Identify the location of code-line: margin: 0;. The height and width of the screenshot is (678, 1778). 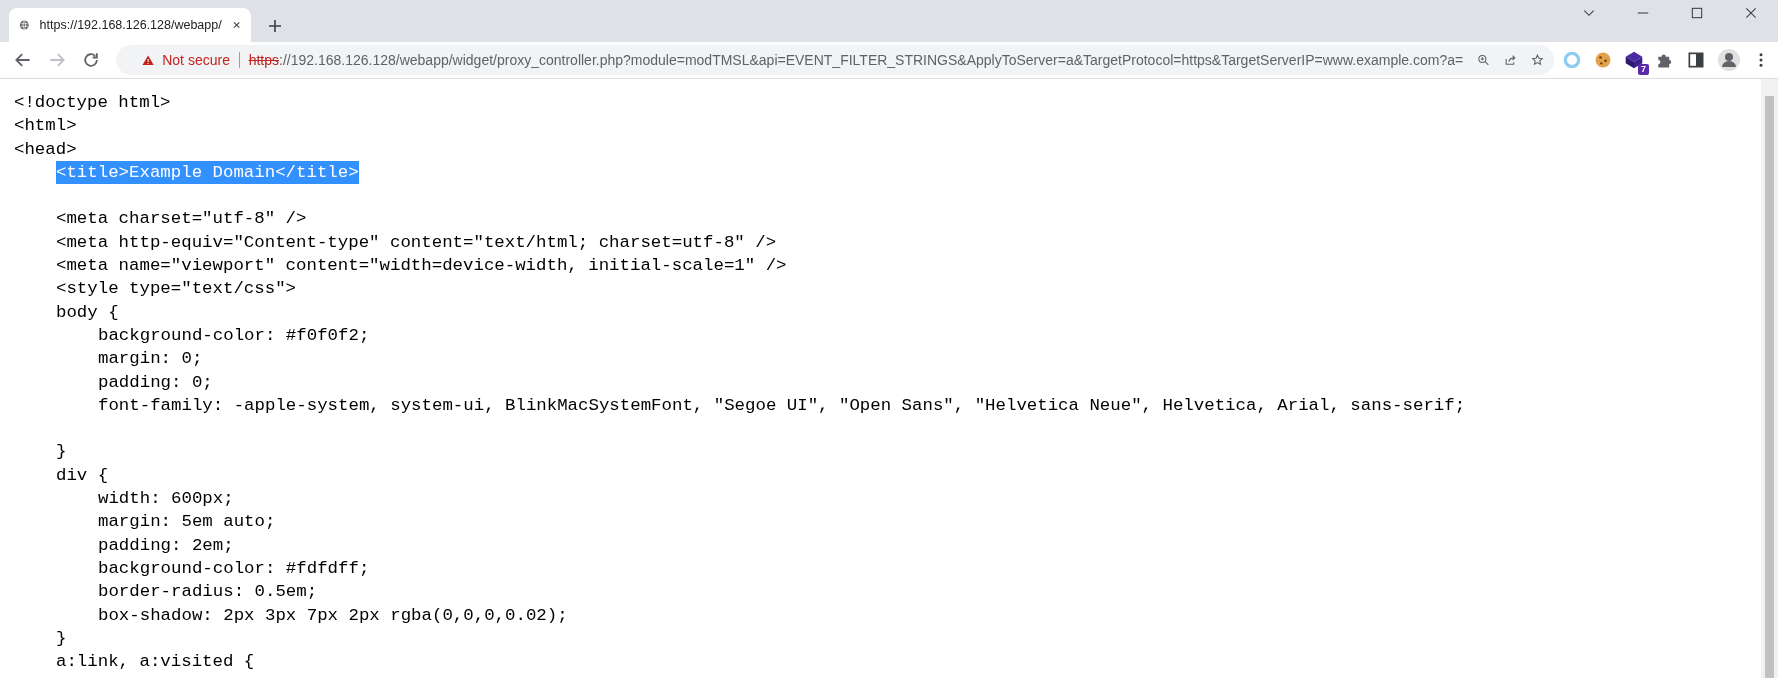
(150, 359).